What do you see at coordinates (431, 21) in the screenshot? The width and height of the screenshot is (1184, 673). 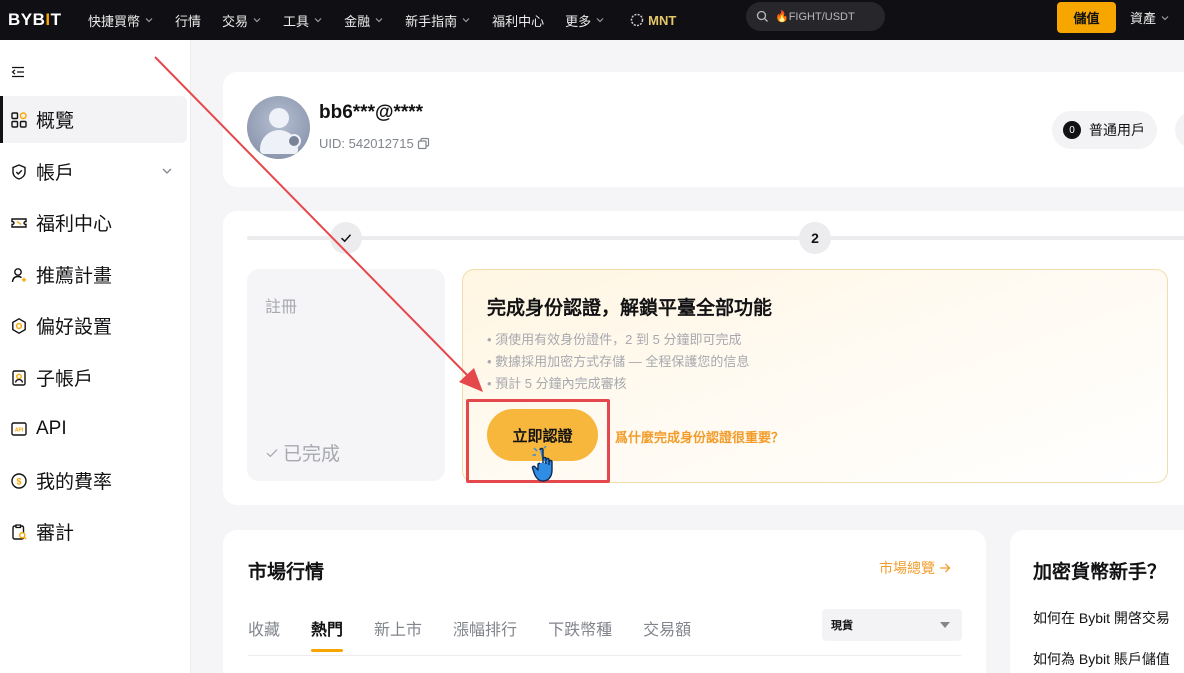 I see `nav-label: 新手指南` at bounding box center [431, 21].